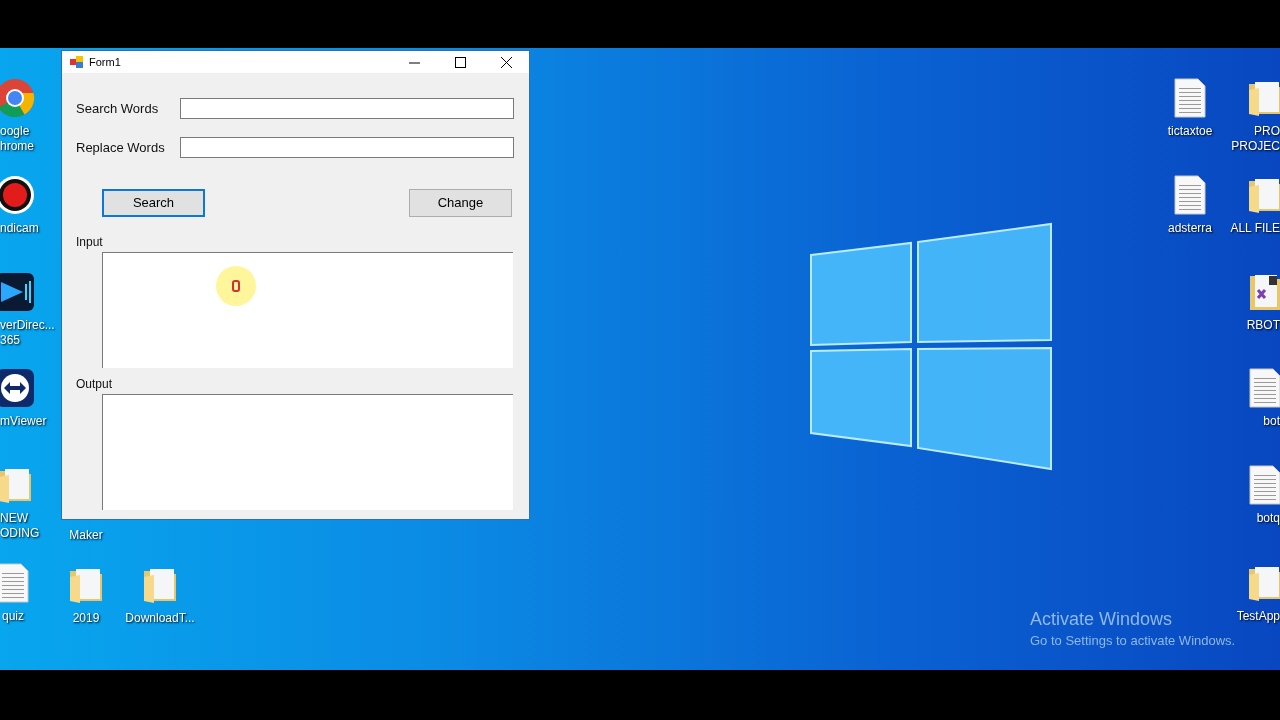 Image resolution: width=1280 pixels, height=720 pixels. Describe the element at coordinates (17, 292) in the screenshot. I see `play-arrow-icon` at that location.